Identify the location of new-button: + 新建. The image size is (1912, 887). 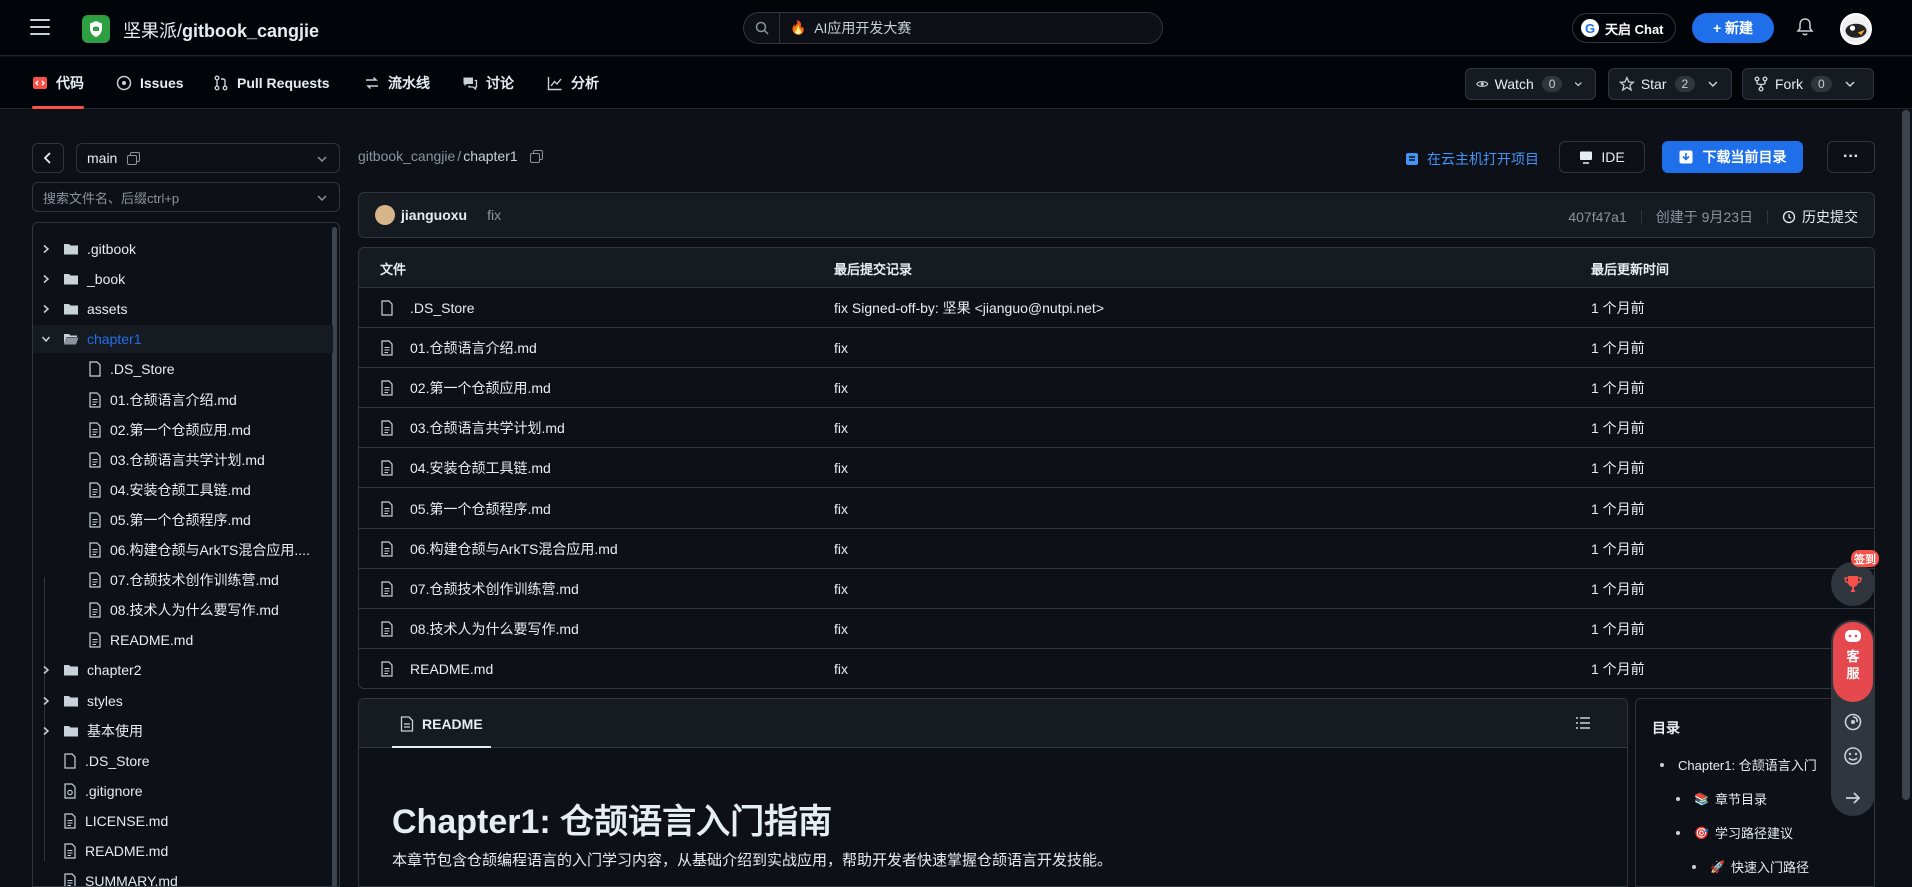
(1733, 28).